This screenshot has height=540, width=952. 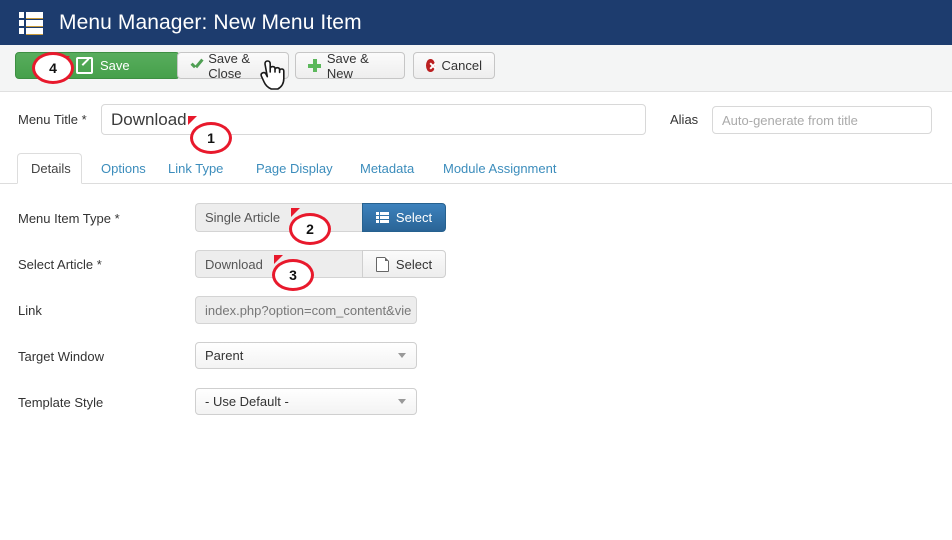 I want to click on page-title: Menu Manager: New Menu Item, so click(x=210, y=22).